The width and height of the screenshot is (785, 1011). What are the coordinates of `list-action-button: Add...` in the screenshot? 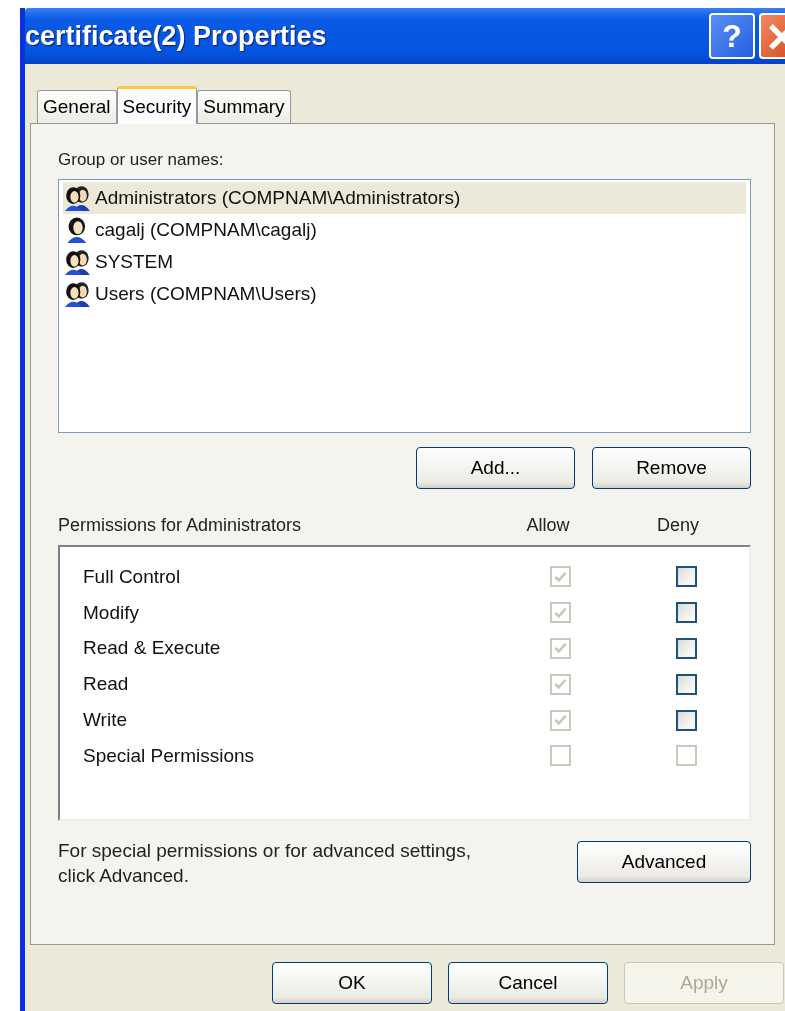 It's located at (495, 468).